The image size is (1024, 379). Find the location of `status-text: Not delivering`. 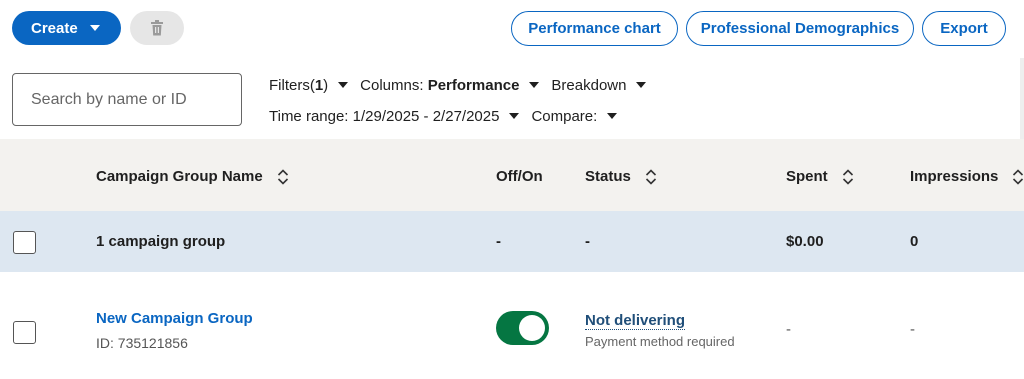

status-text: Not delivering is located at coordinates (635, 321).